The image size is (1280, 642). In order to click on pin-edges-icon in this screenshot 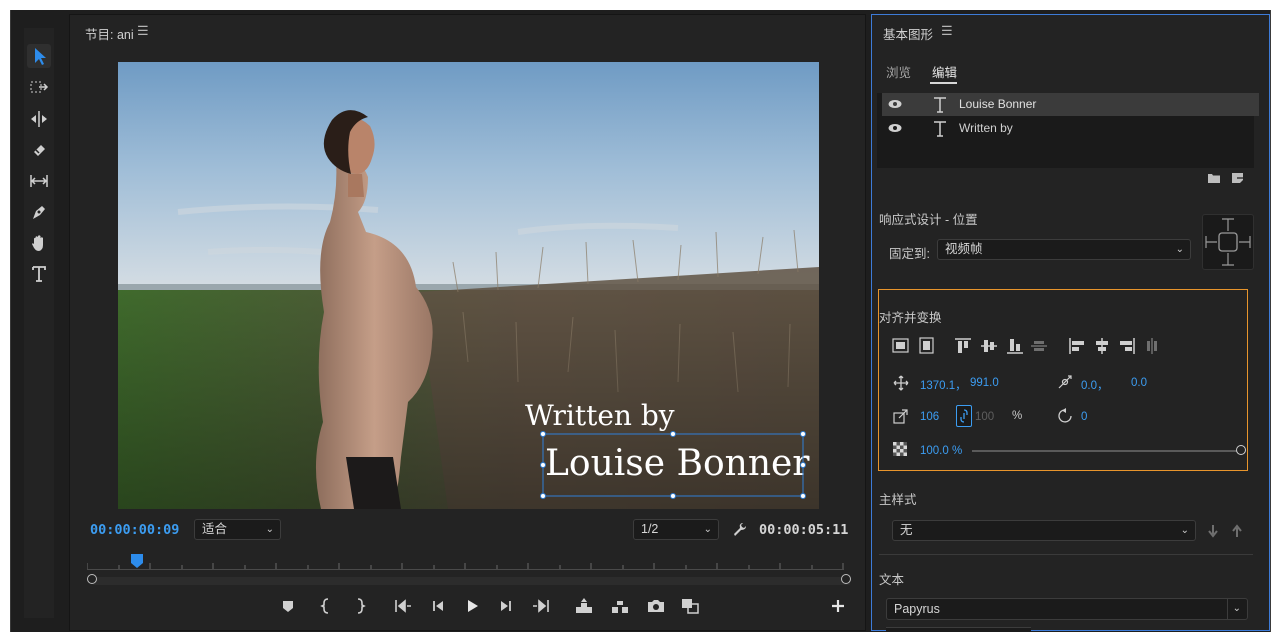, I will do `click(1228, 242)`.